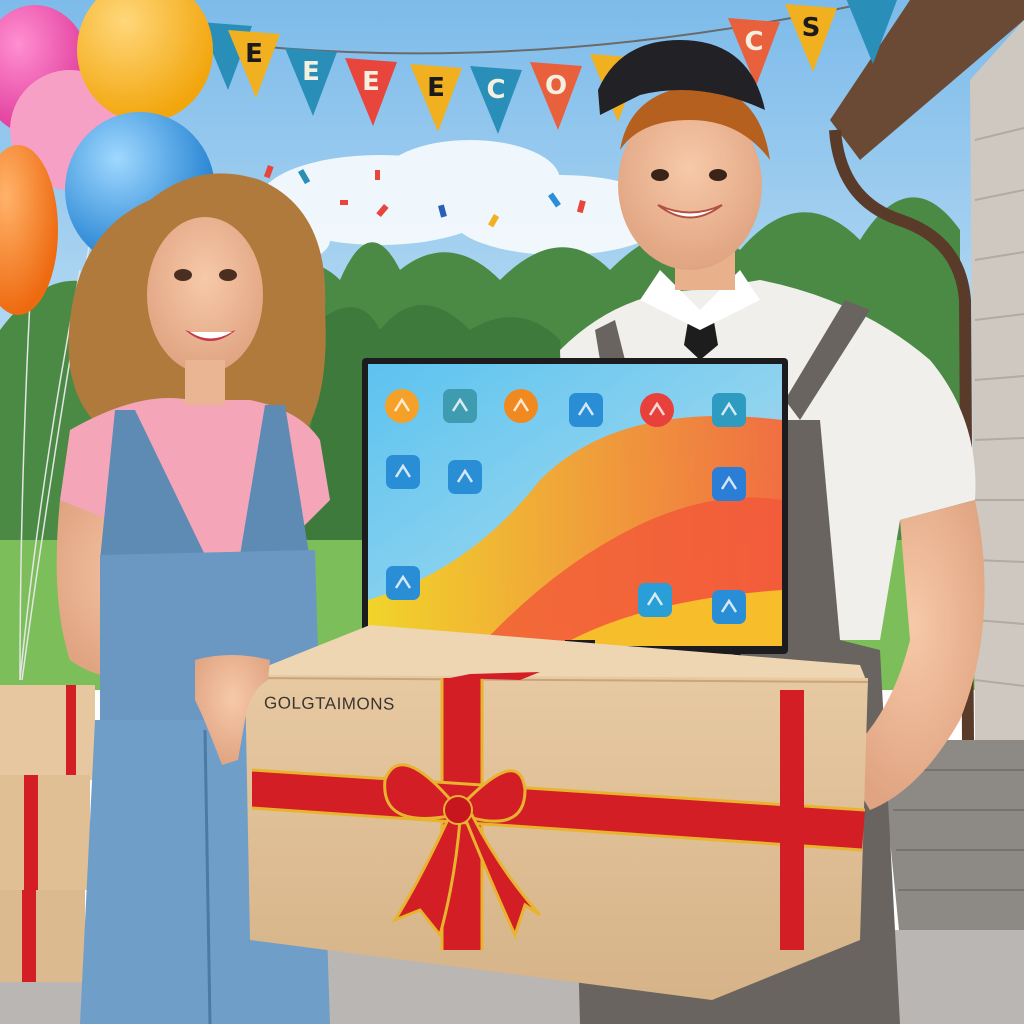  What do you see at coordinates (47, 833) in the screenshot?
I see `stacked-gift-boxes` at bounding box center [47, 833].